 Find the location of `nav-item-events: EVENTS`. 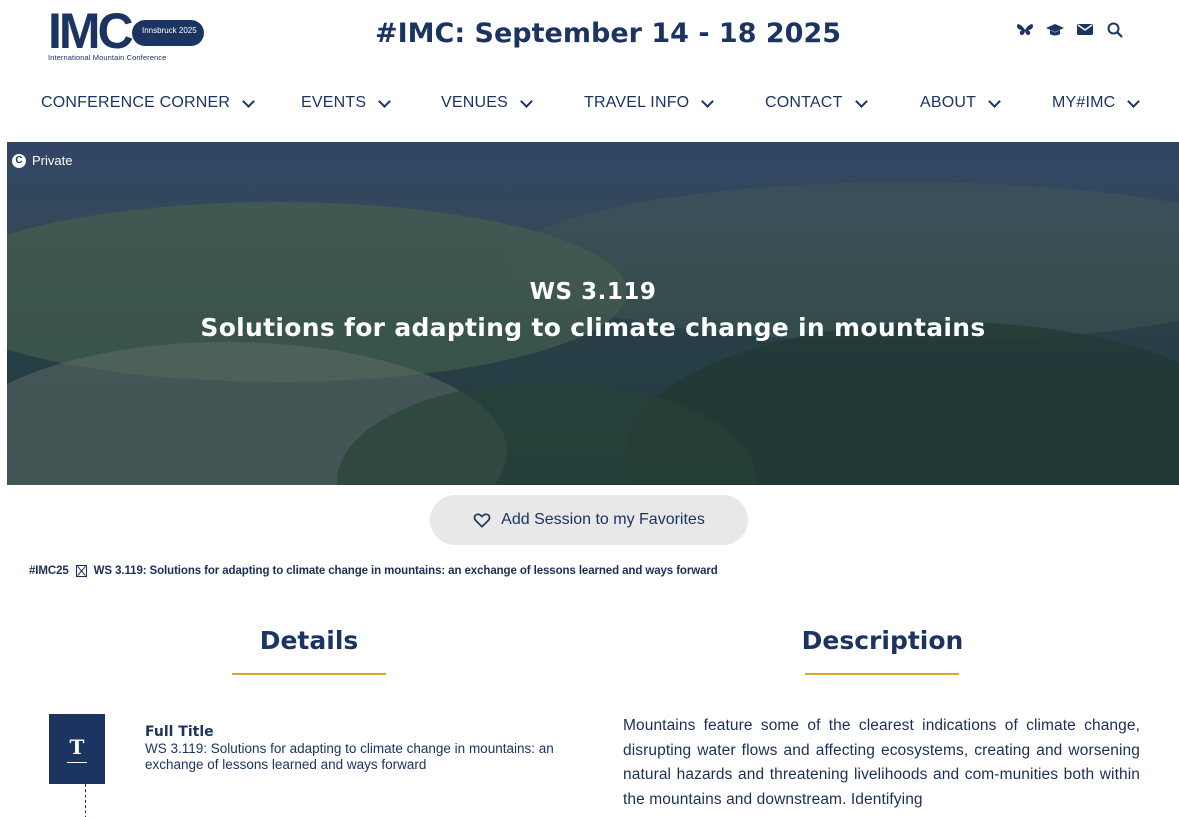

nav-item-events: EVENTS is located at coordinates (346, 103).